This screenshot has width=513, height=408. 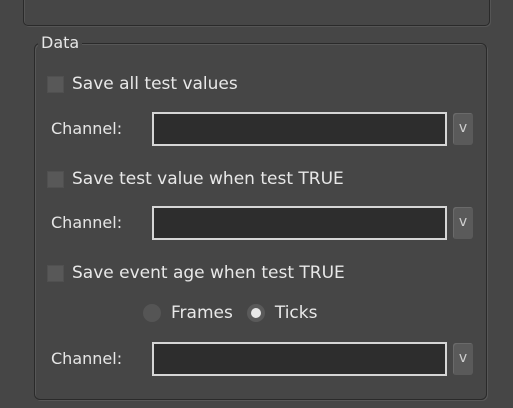 I want to click on ticks-radio-option: Ticks, so click(x=282, y=313).